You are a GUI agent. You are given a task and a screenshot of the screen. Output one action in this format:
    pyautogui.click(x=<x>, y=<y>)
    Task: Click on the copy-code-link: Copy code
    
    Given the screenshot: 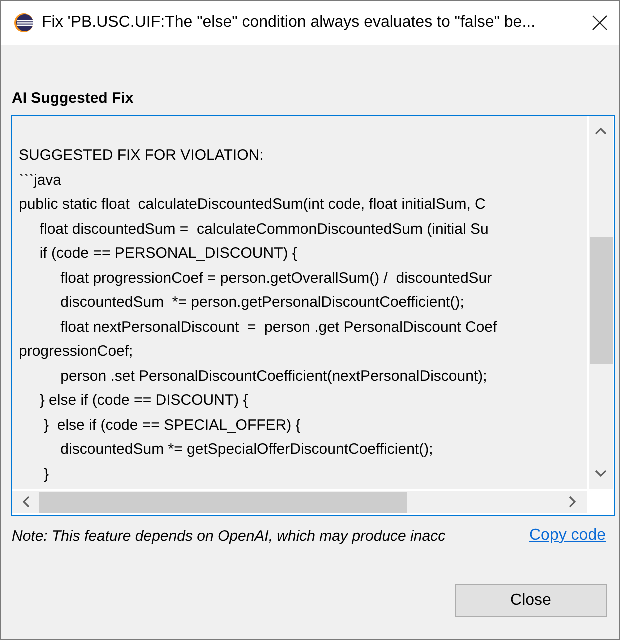 What is the action you would take?
    pyautogui.click(x=568, y=536)
    